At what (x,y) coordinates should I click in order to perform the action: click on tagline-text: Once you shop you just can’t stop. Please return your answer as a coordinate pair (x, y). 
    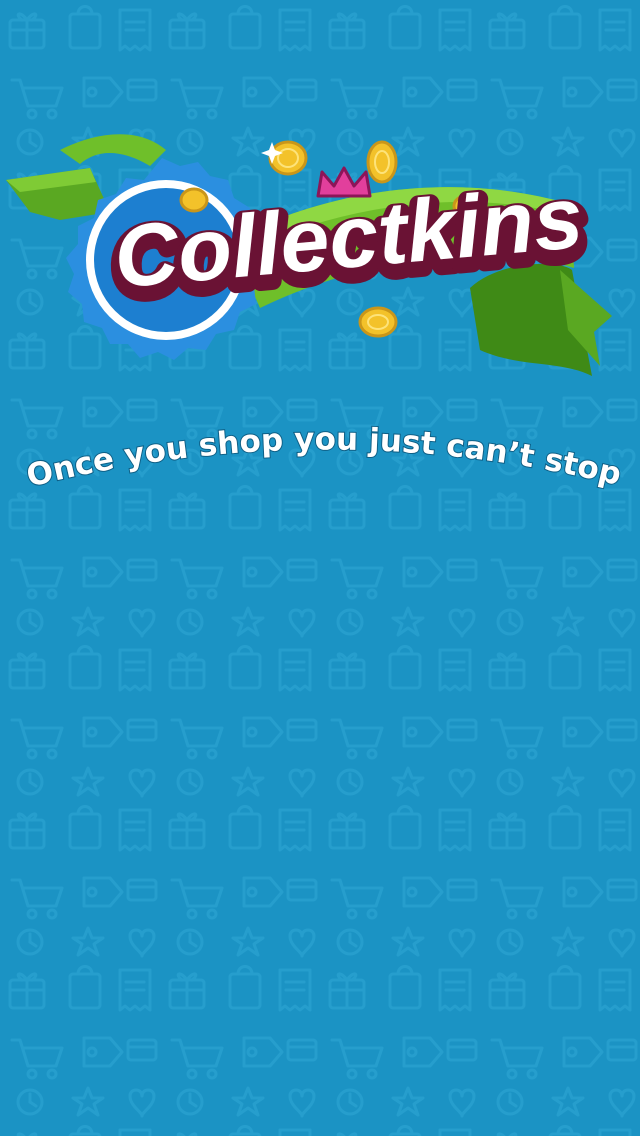
    Looking at the image, I should click on (324, 457).